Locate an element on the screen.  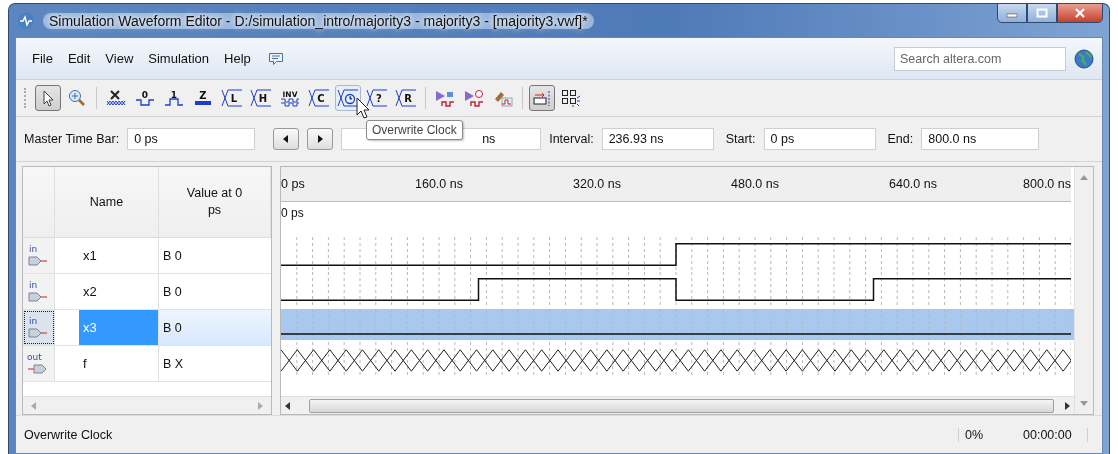
ruler-label: 640.0 ns is located at coordinates (913, 184).